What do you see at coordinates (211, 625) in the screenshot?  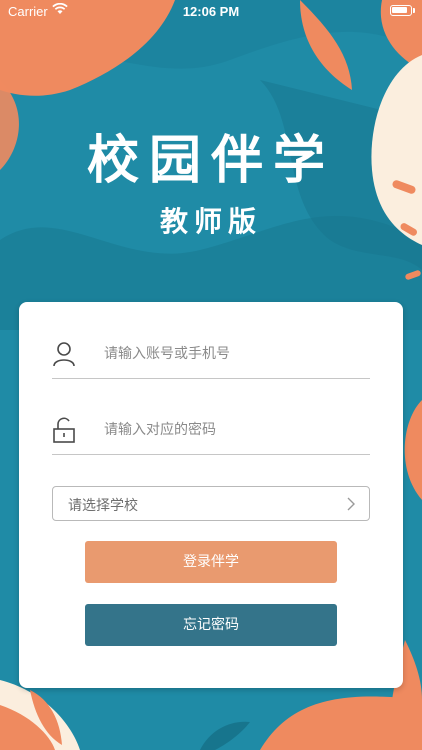 I see `forgot-password-button: 忘记密码` at bounding box center [211, 625].